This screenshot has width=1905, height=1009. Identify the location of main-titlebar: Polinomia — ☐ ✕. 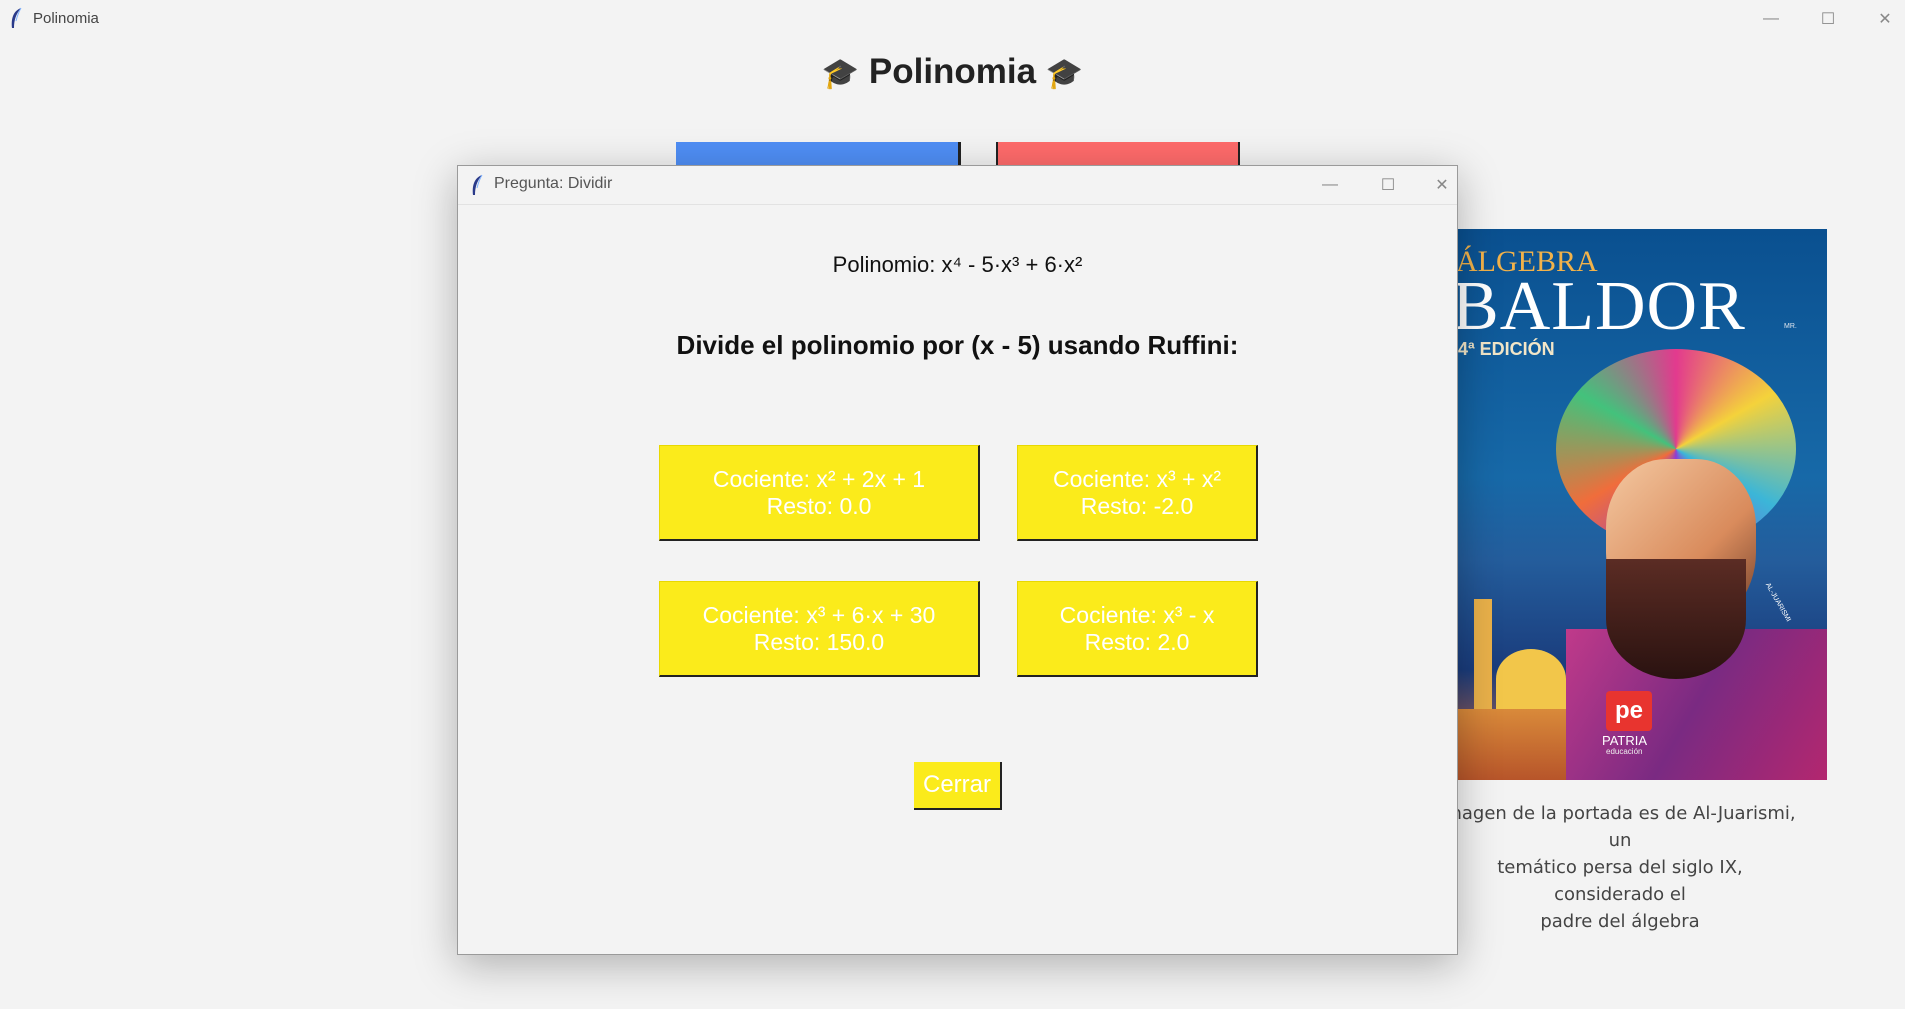
(952, 18).